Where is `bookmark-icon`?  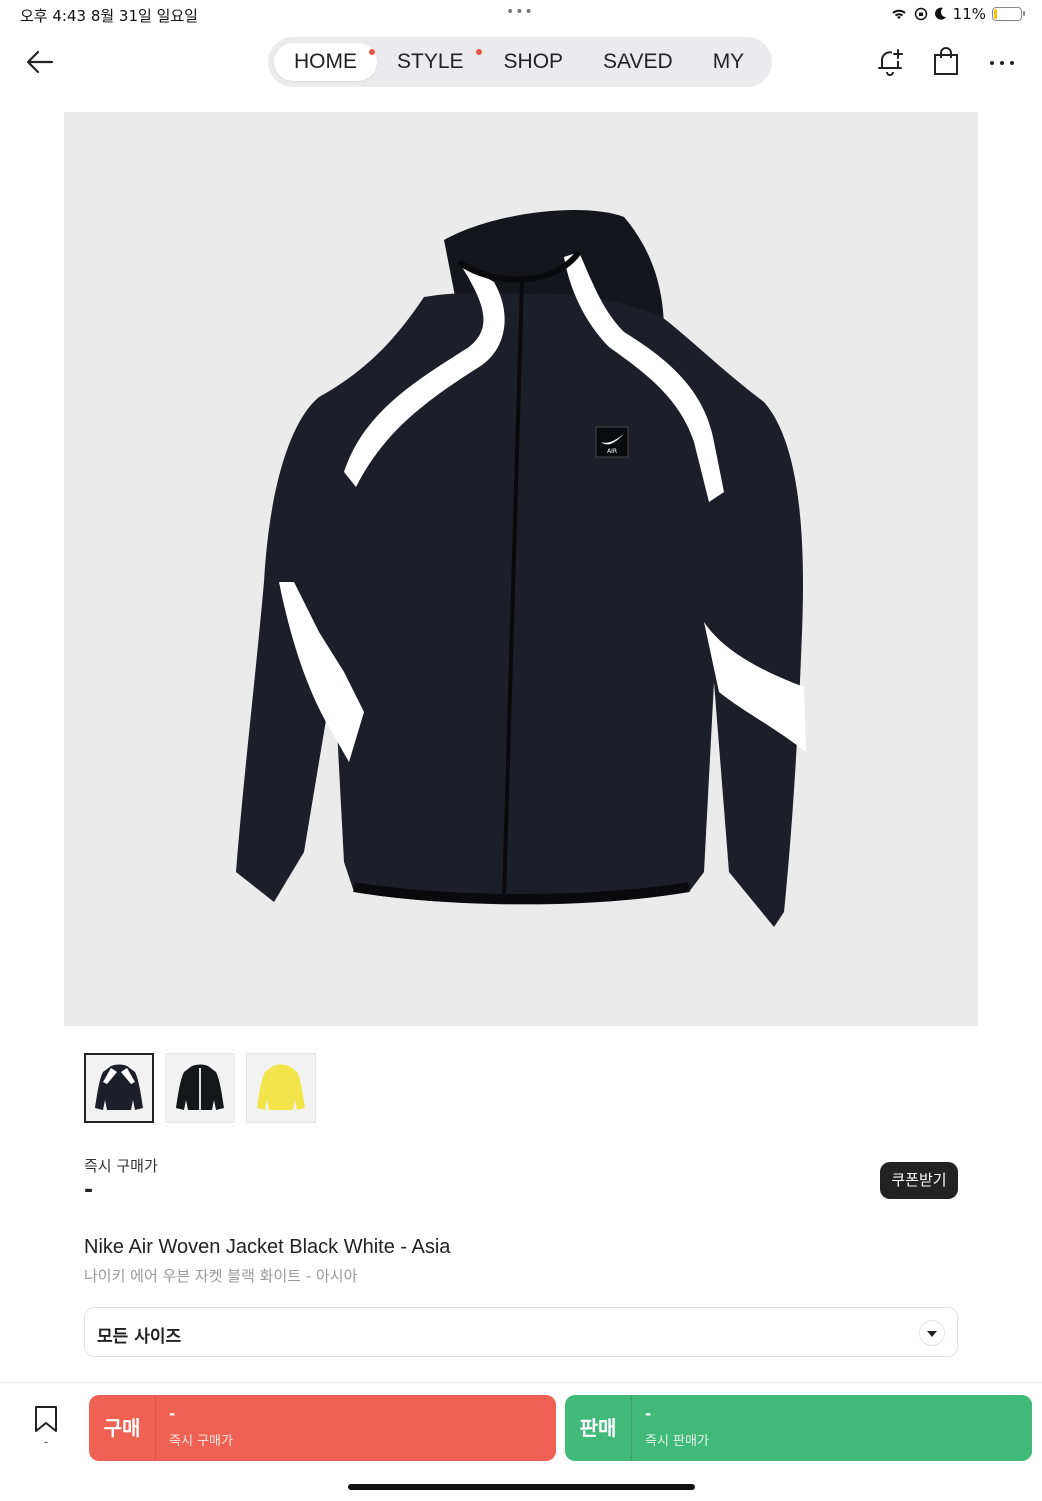
bookmark-icon is located at coordinates (46, 1419).